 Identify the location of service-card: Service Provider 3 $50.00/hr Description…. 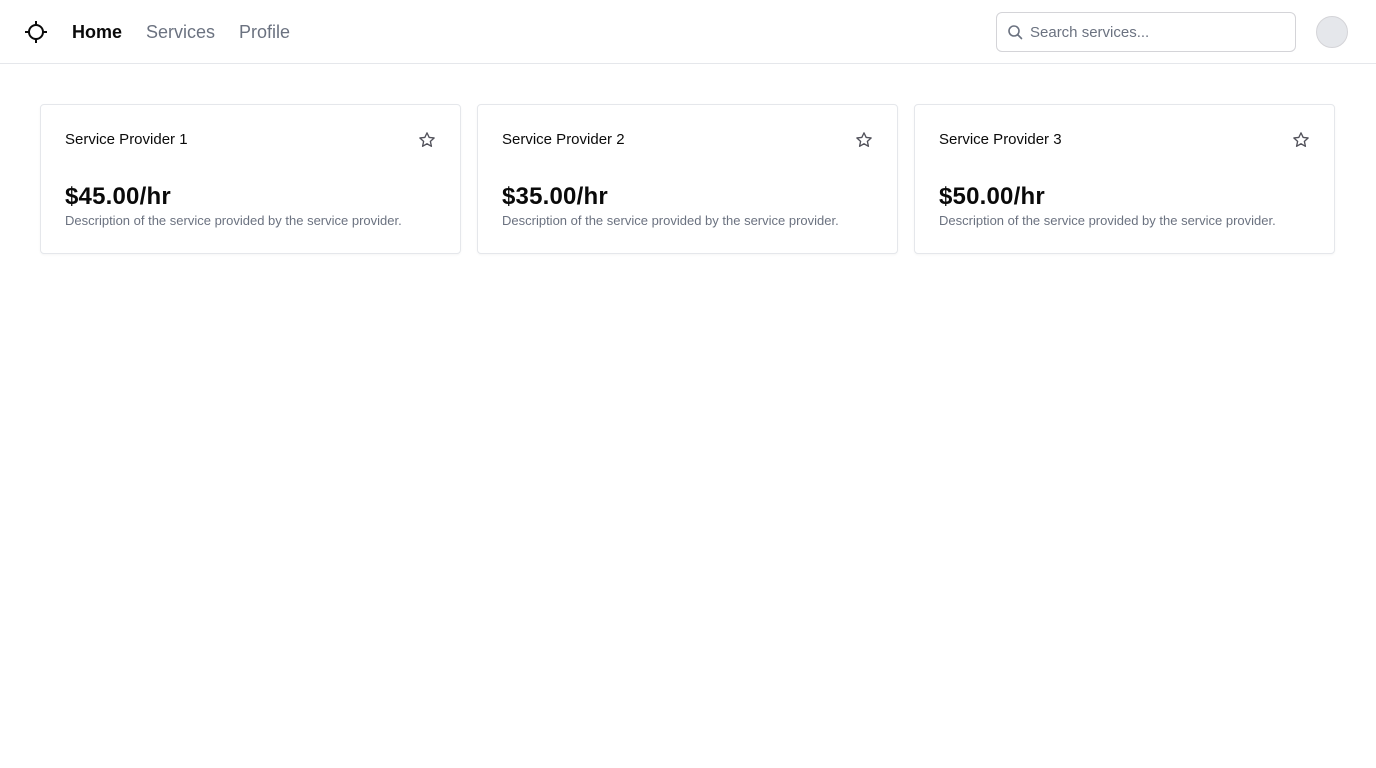
(1124, 179).